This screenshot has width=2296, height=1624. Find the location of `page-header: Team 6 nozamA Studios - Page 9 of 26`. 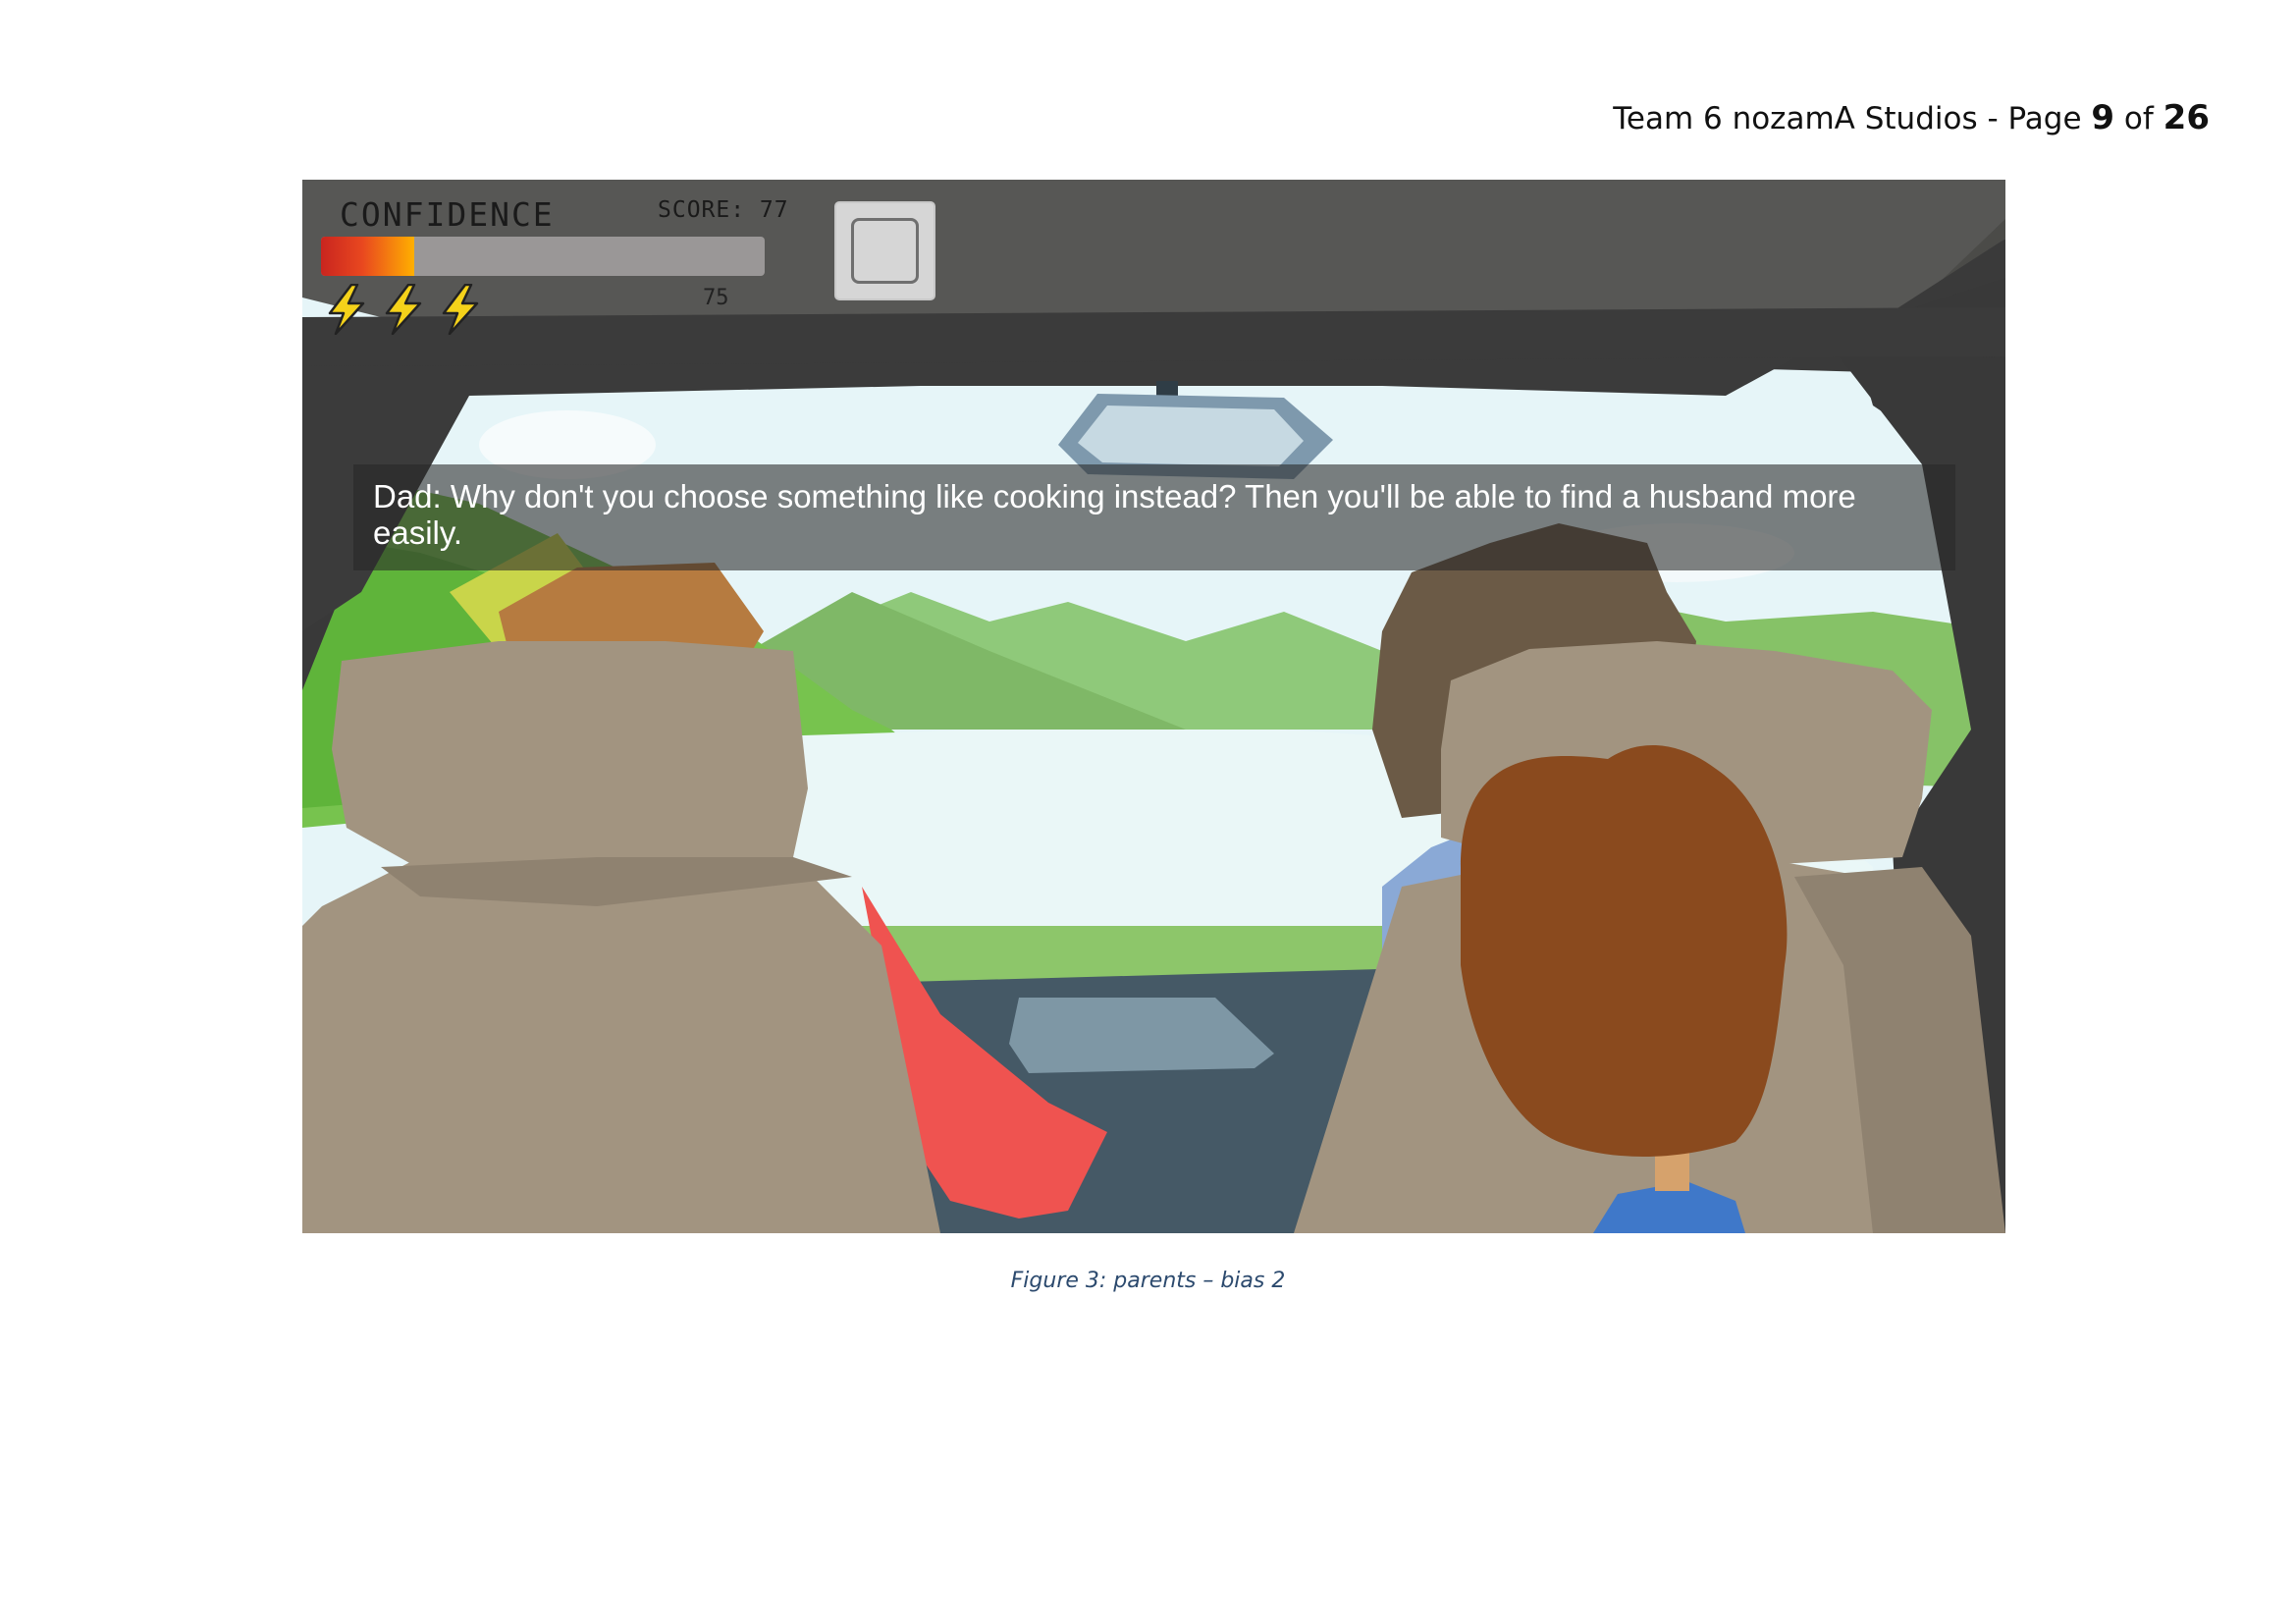

page-header: Team 6 nozamA Studios - Page 9 of 26 is located at coordinates (1911, 117).